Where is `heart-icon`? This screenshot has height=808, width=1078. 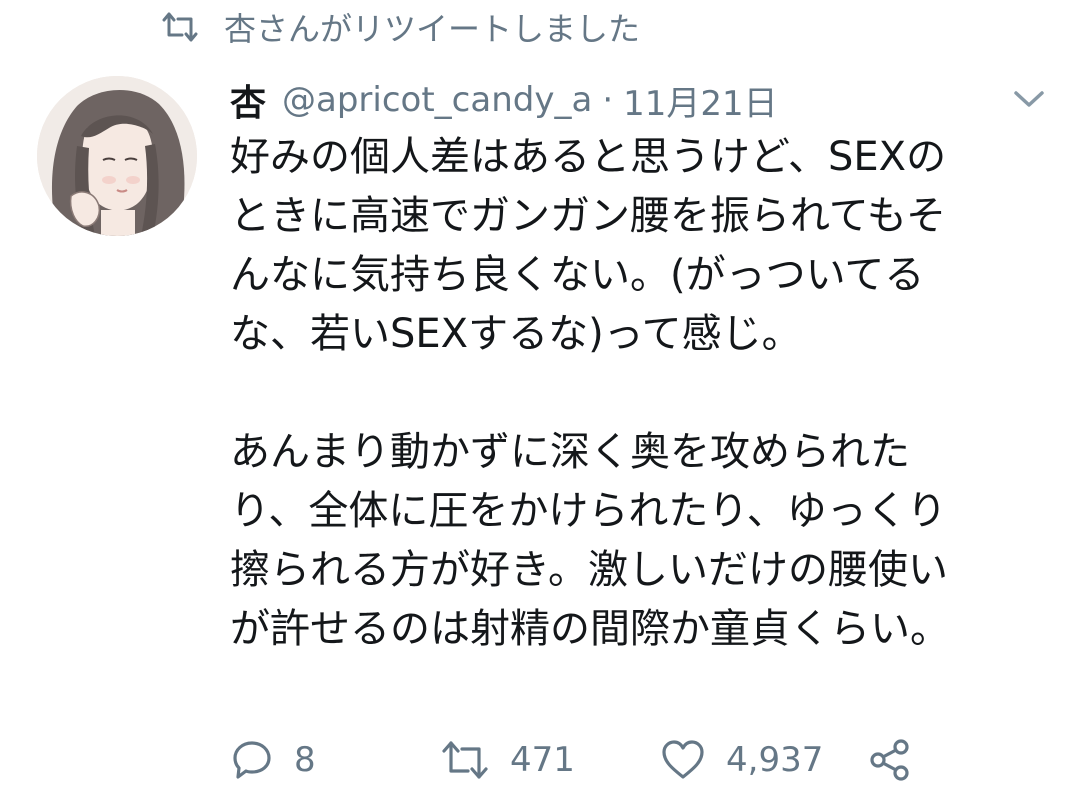 heart-icon is located at coordinates (683, 759).